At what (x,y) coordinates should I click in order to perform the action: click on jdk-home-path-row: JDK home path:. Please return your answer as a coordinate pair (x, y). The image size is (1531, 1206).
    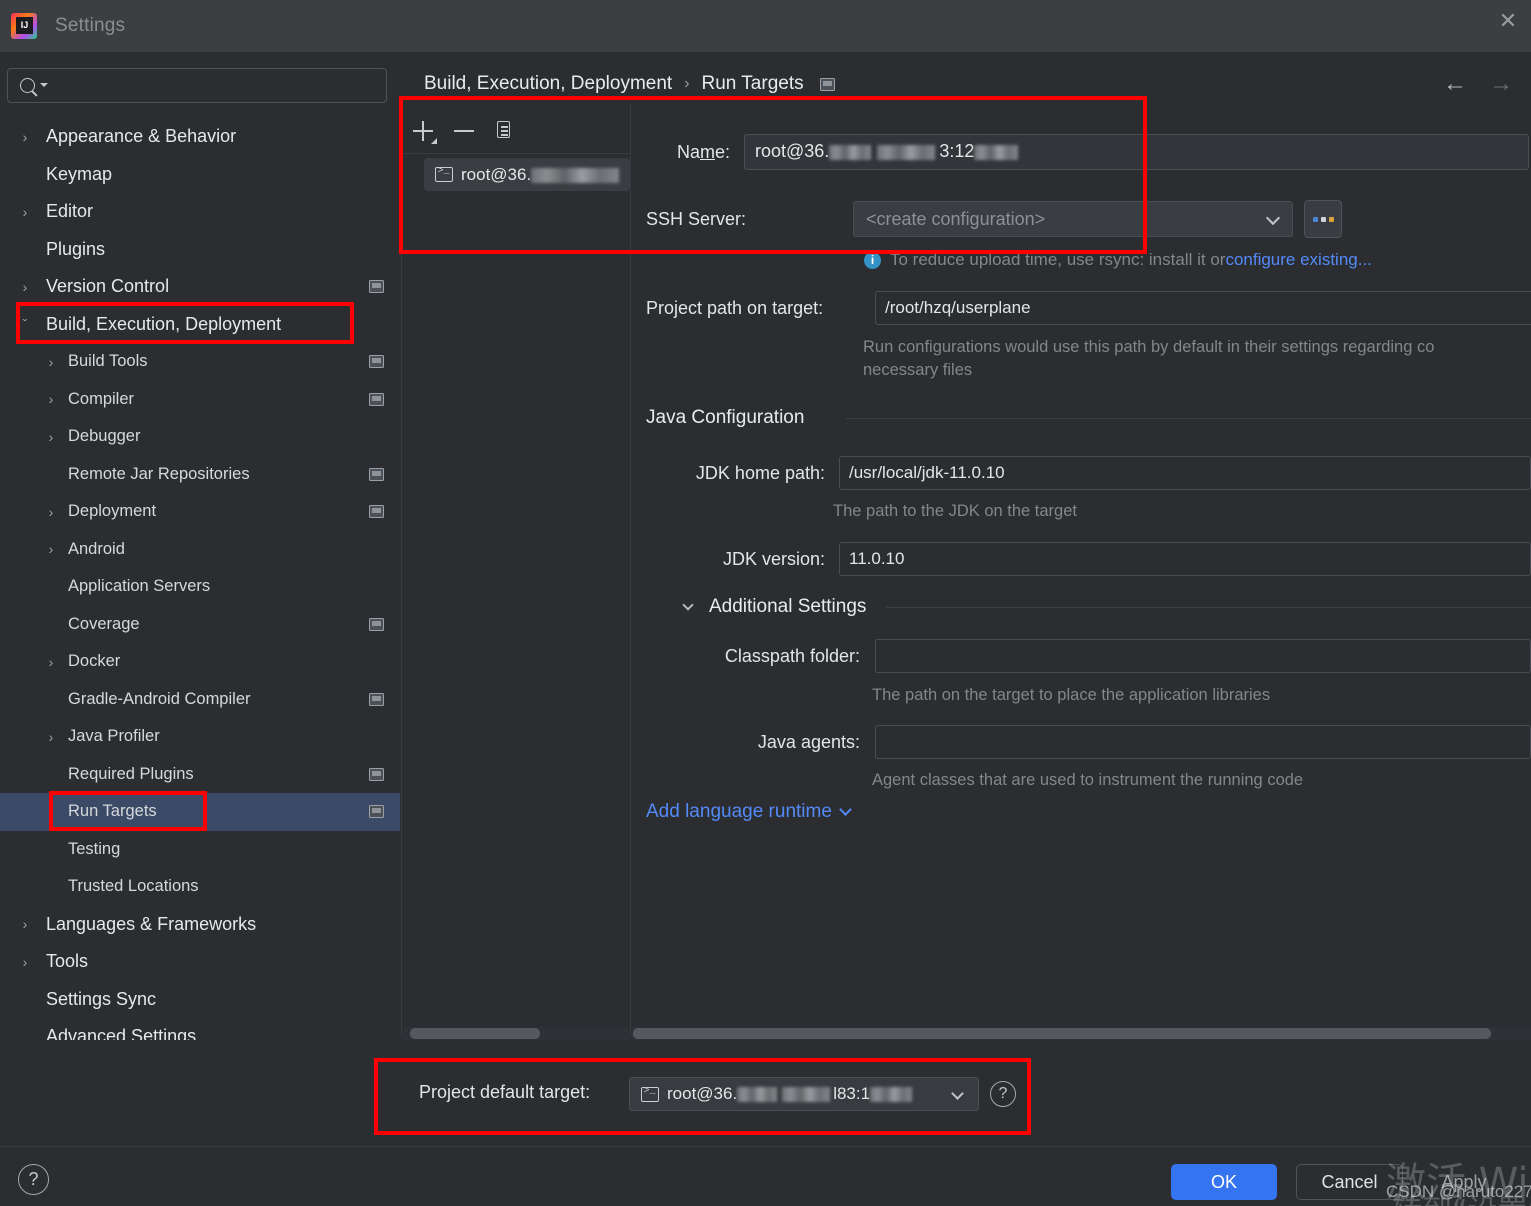
    Looking at the image, I should click on (1101, 473).